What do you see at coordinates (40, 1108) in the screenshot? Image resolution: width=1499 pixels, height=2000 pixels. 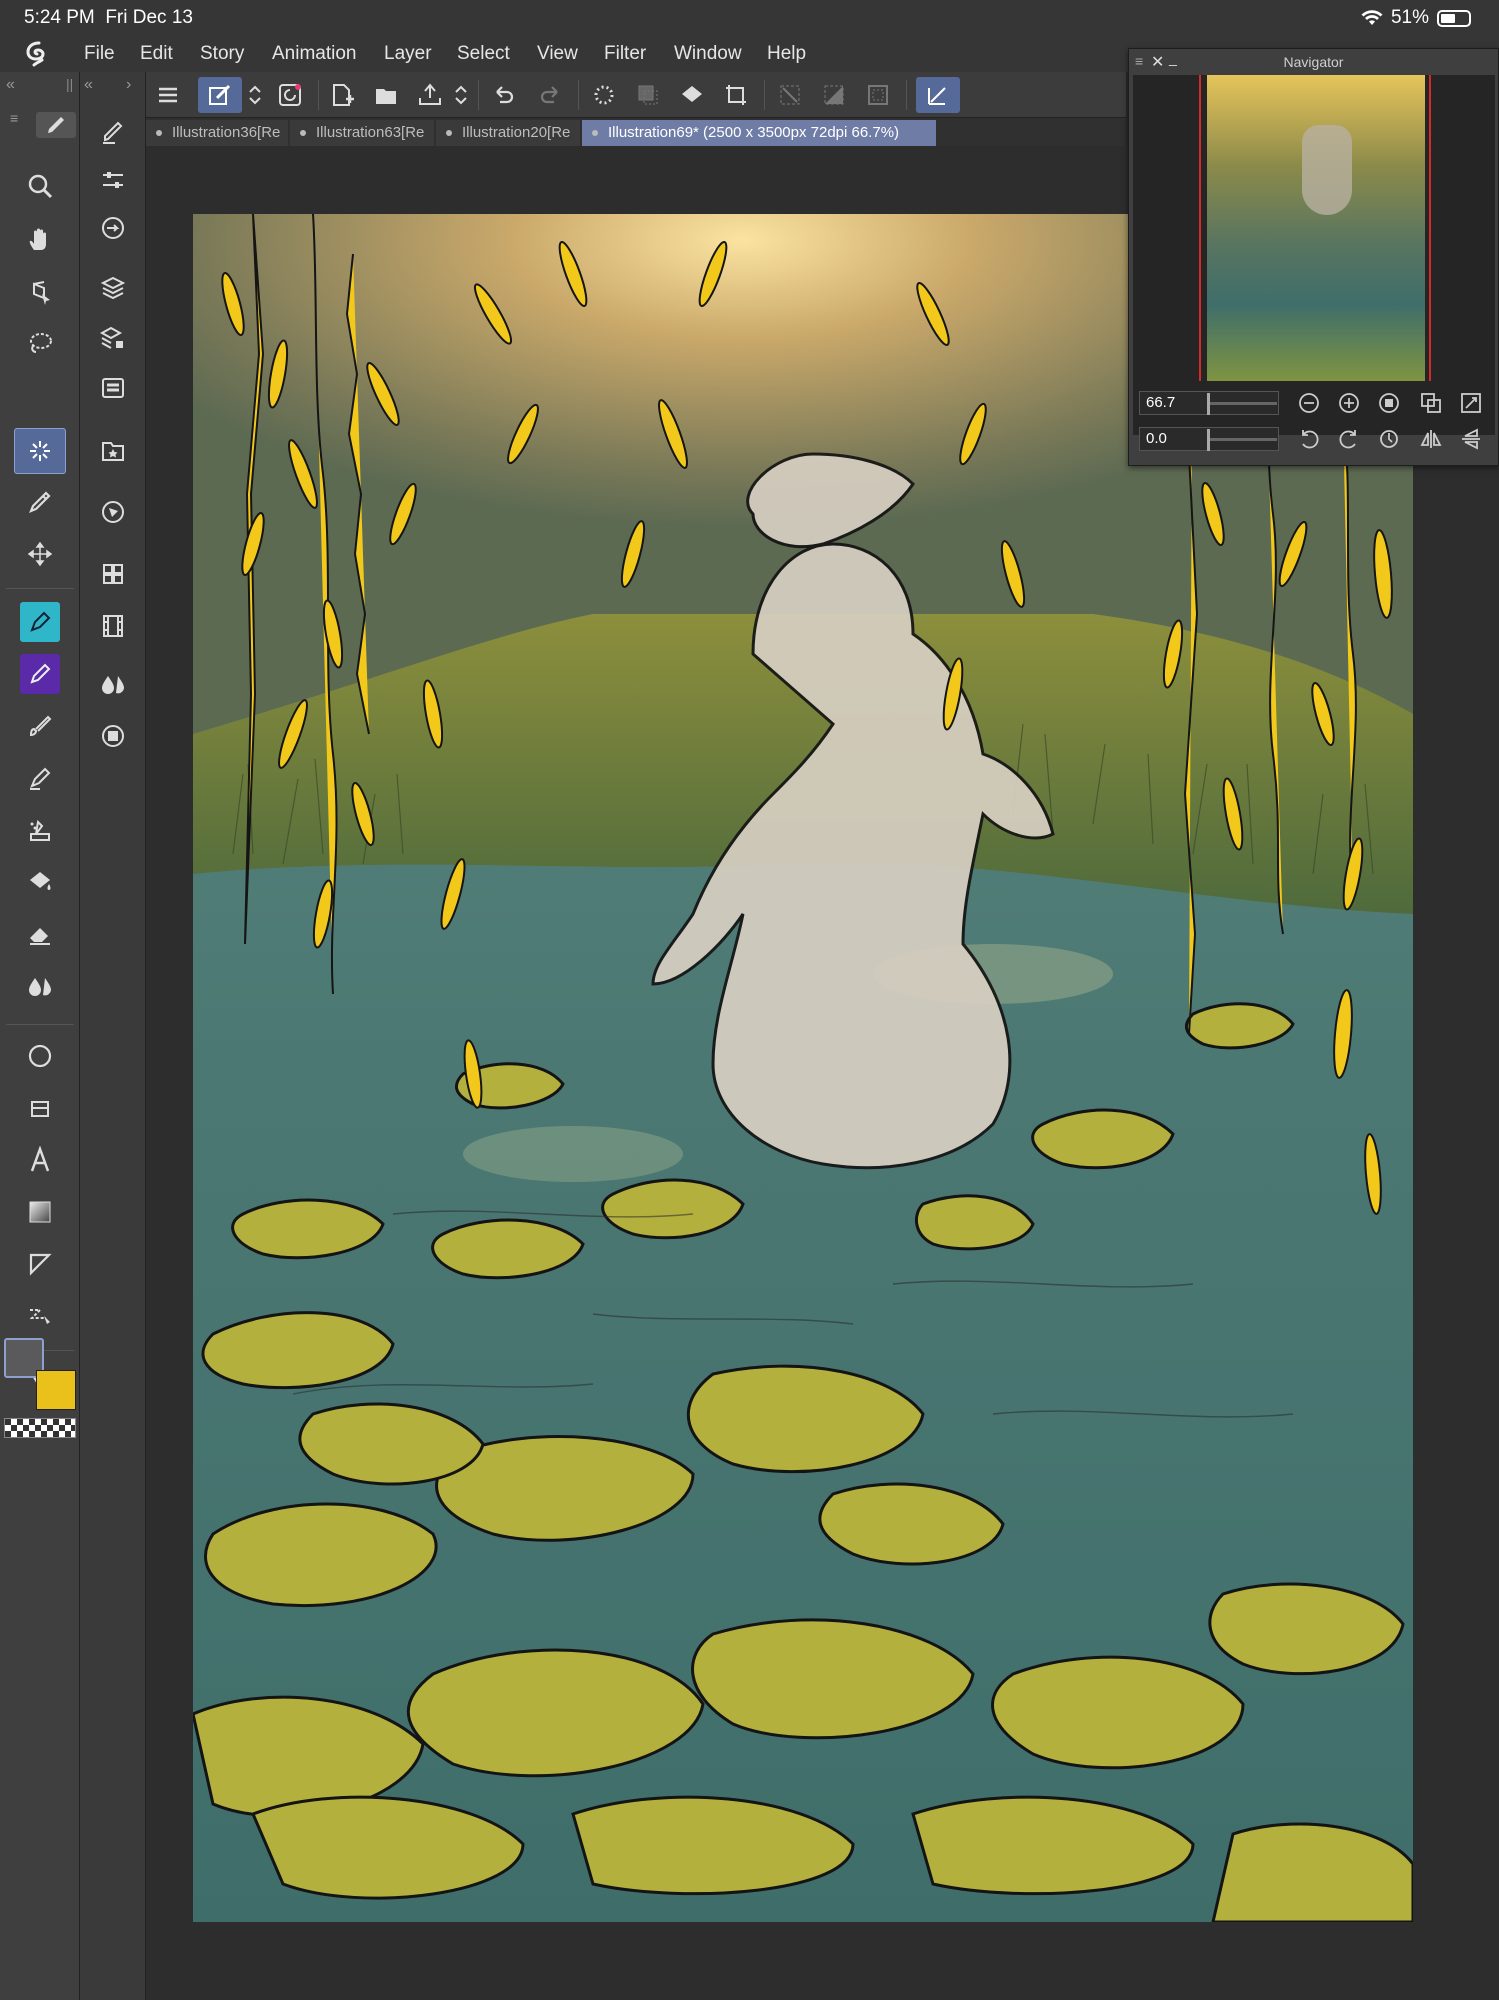 I see `frame-icon` at bounding box center [40, 1108].